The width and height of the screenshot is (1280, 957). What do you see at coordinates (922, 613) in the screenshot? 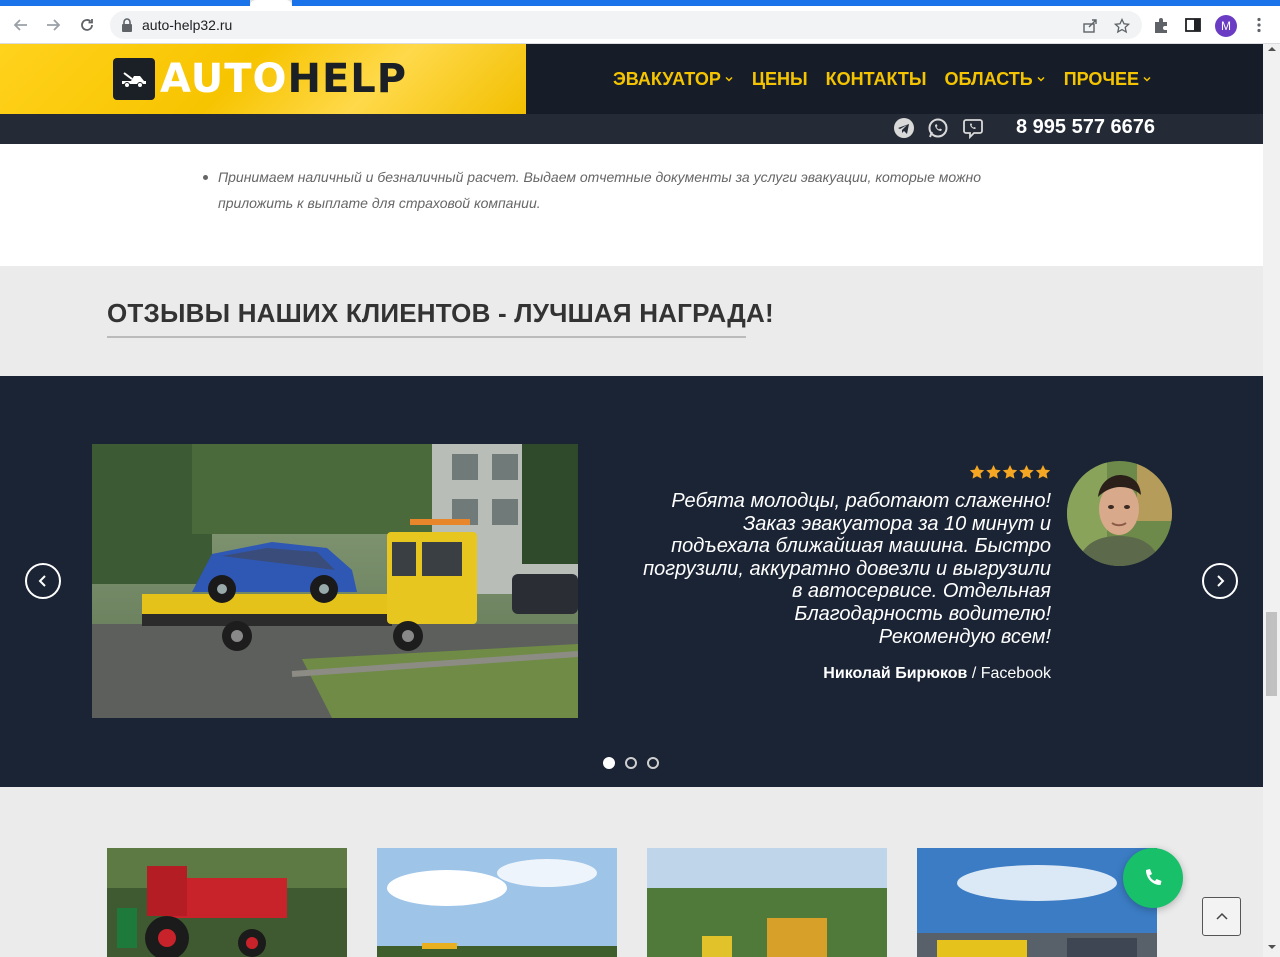
I see `quote-line: Благодарность водителю!` at bounding box center [922, 613].